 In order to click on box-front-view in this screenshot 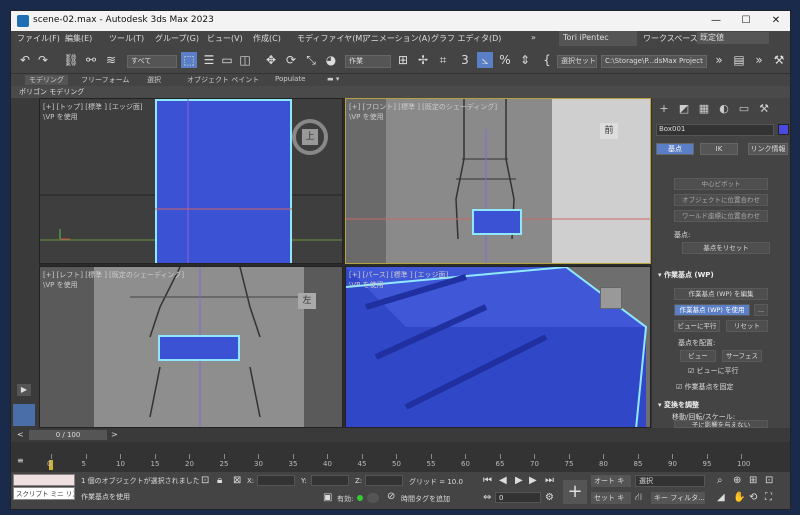, I will do `click(497, 222)`.